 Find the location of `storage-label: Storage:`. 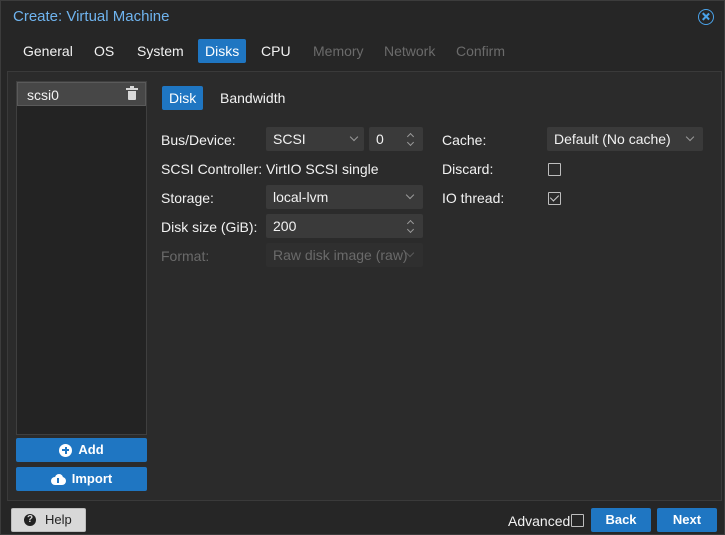

storage-label: Storage: is located at coordinates (187, 198).